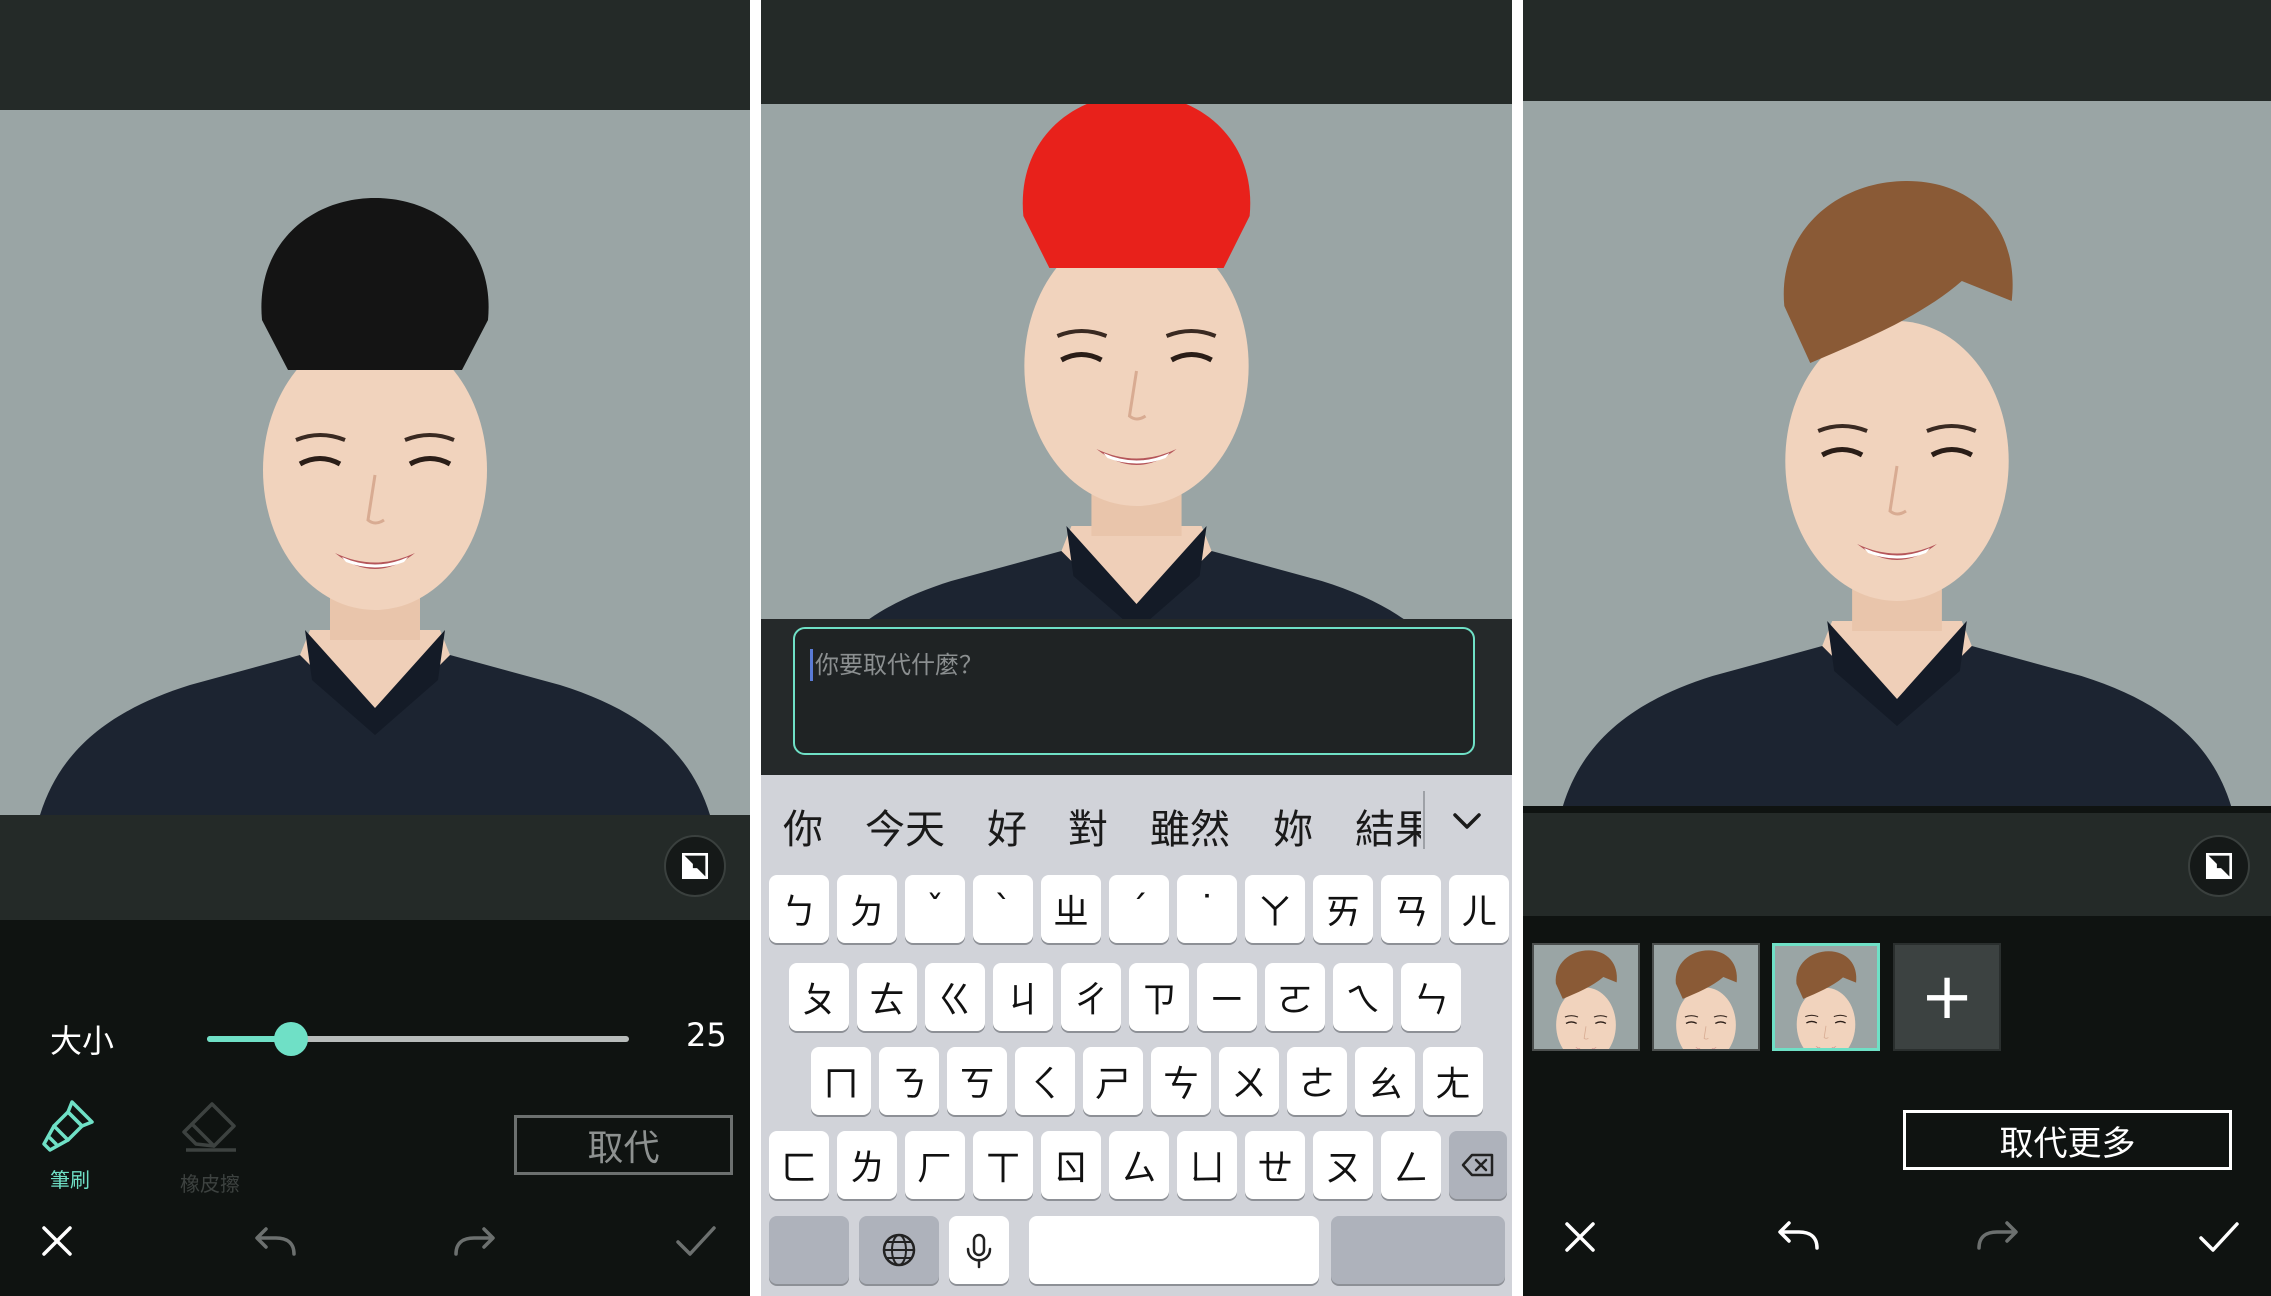 The image size is (2271, 1296). What do you see at coordinates (1411, 1165) in the screenshot?
I see `zhuyin-key: ㄥ` at bounding box center [1411, 1165].